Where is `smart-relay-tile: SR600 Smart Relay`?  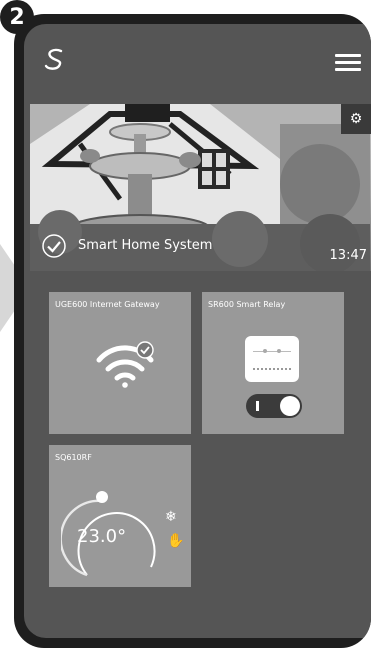
smart-relay-tile: SR600 Smart Relay is located at coordinates (273, 363).